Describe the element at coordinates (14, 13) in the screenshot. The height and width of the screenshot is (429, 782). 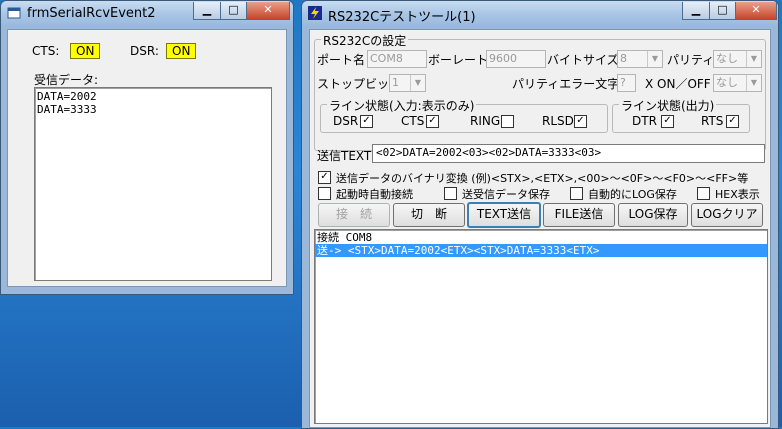
I see `form-icon` at that location.